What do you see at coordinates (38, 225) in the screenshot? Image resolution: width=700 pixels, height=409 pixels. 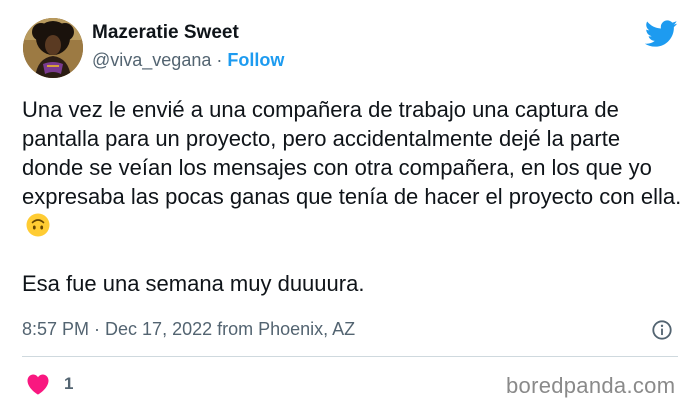 I see `upside-down-face-icon` at bounding box center [38, 225].